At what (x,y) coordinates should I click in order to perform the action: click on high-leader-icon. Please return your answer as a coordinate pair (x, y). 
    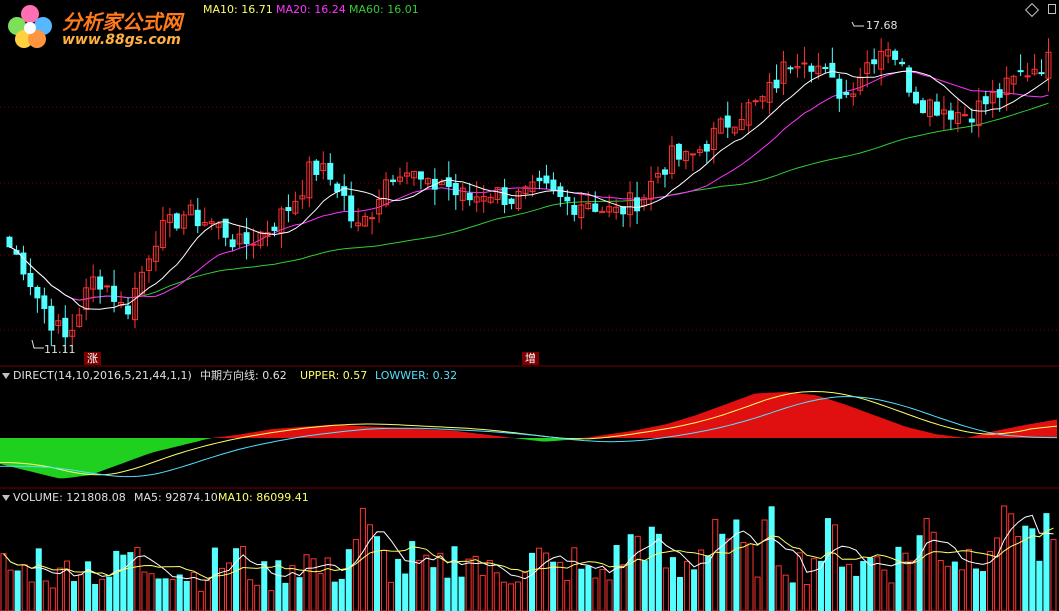
    Looking at the image, I should click on (857, 24).